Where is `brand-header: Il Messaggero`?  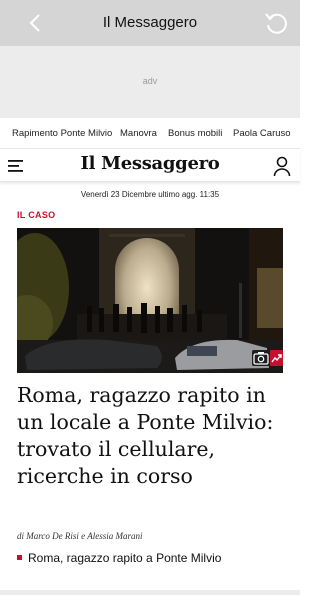
brand-header: Il Messaggero is located at coordinates (150, 165).